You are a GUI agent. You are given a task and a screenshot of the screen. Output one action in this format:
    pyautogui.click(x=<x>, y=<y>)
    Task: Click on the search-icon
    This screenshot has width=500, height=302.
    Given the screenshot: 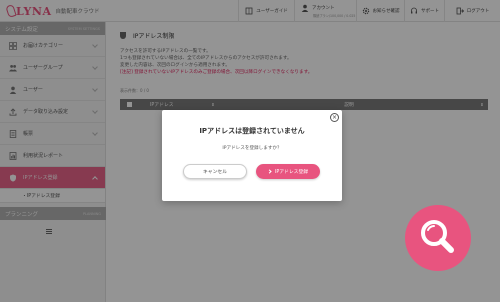 What is the action you would take?
    pyautogui.click(x=437, y=236)
    